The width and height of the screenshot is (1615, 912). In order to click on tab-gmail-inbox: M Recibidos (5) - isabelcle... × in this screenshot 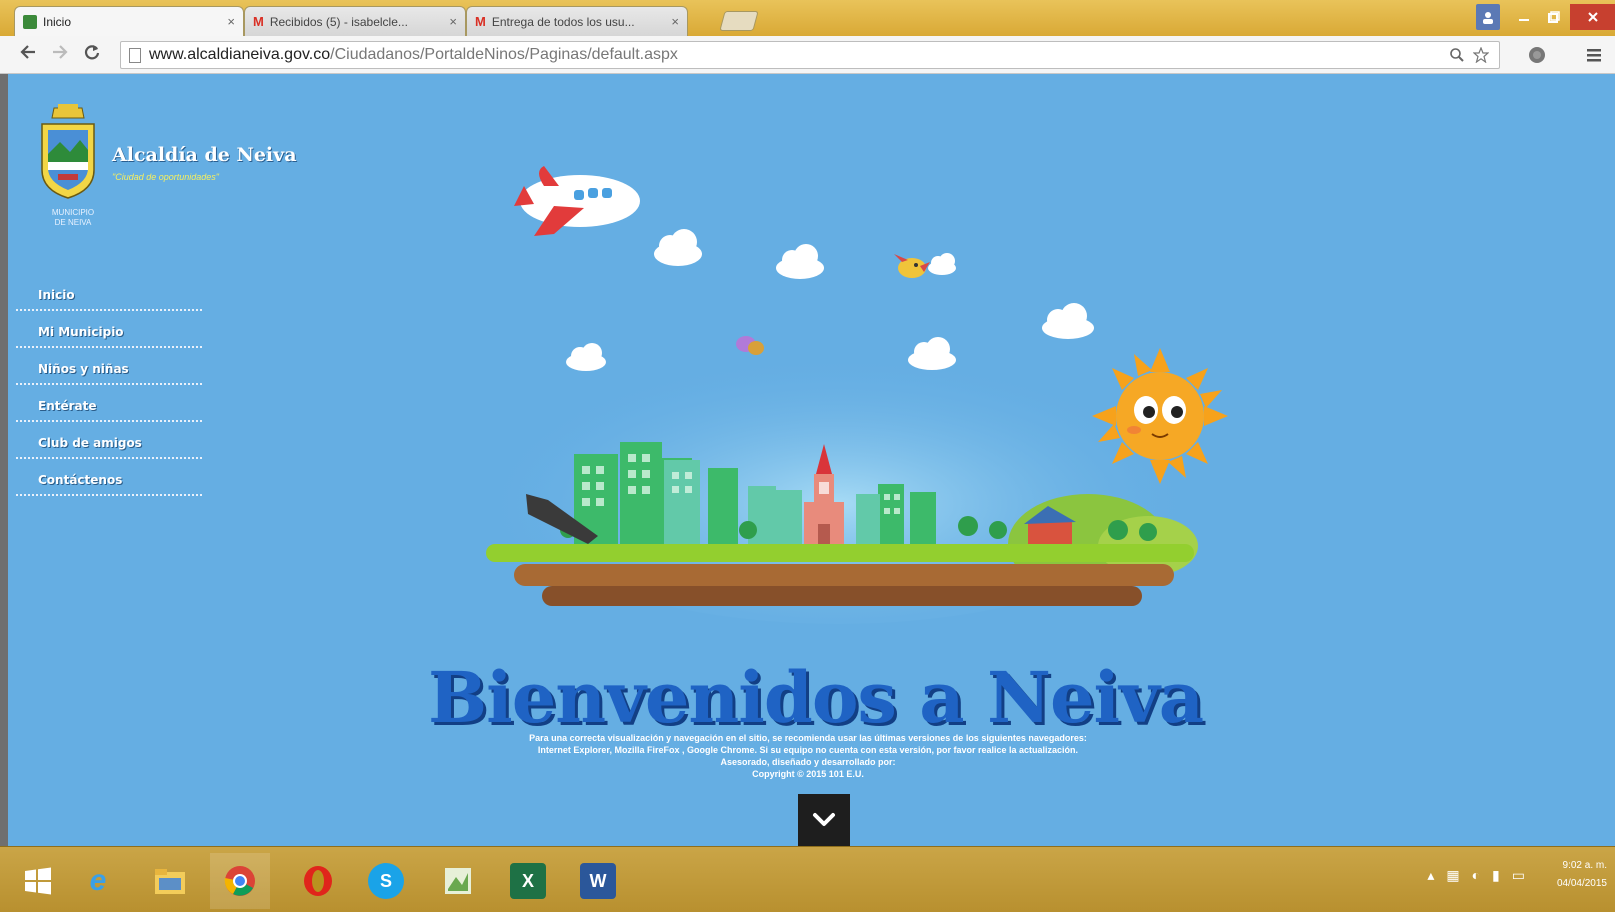, I will do `click(355, 21)`.